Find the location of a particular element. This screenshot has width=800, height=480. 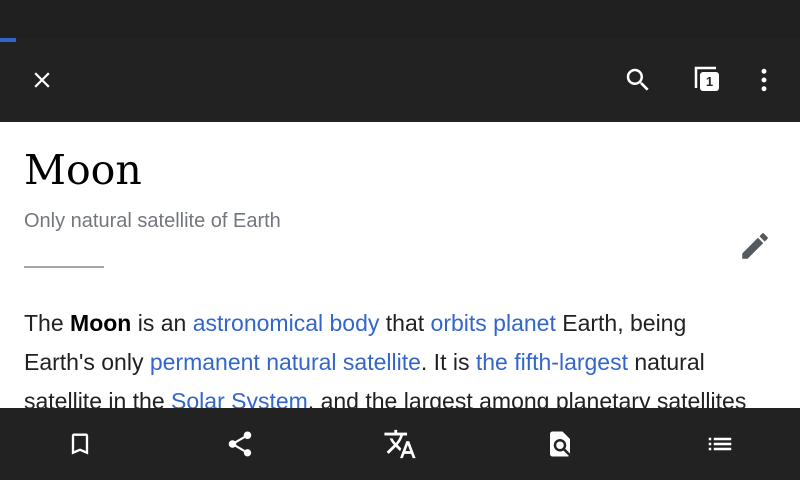

paragraph-text: The is located at coordinates (47, 323).